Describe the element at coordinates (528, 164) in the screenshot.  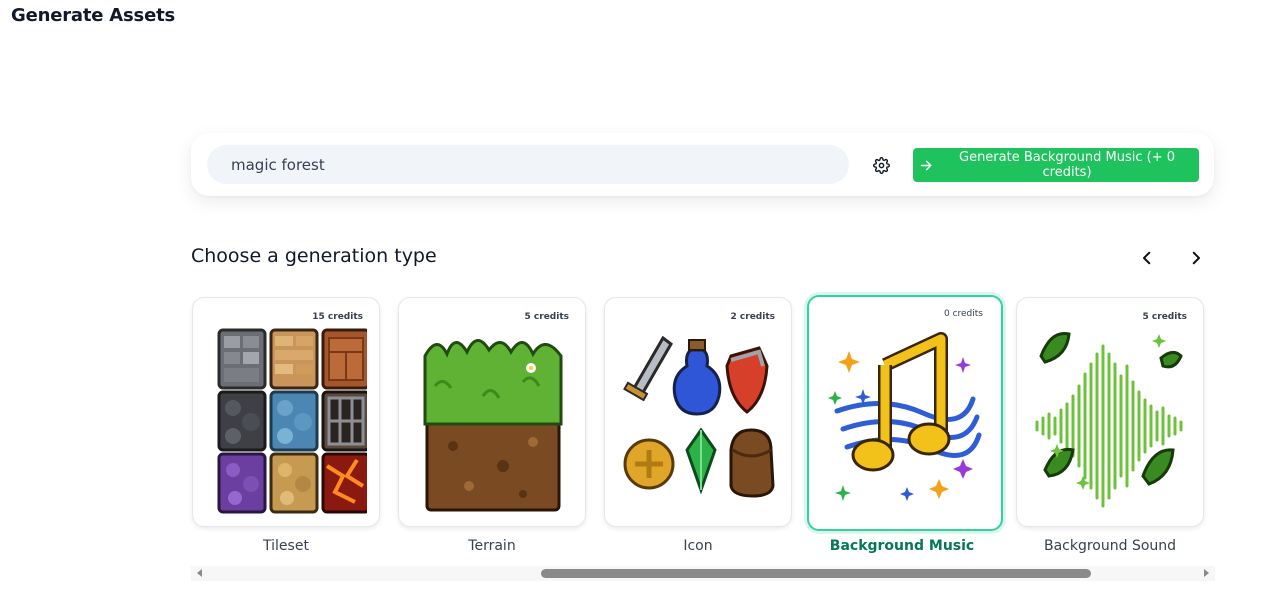
I see `prompt-input` at that location.